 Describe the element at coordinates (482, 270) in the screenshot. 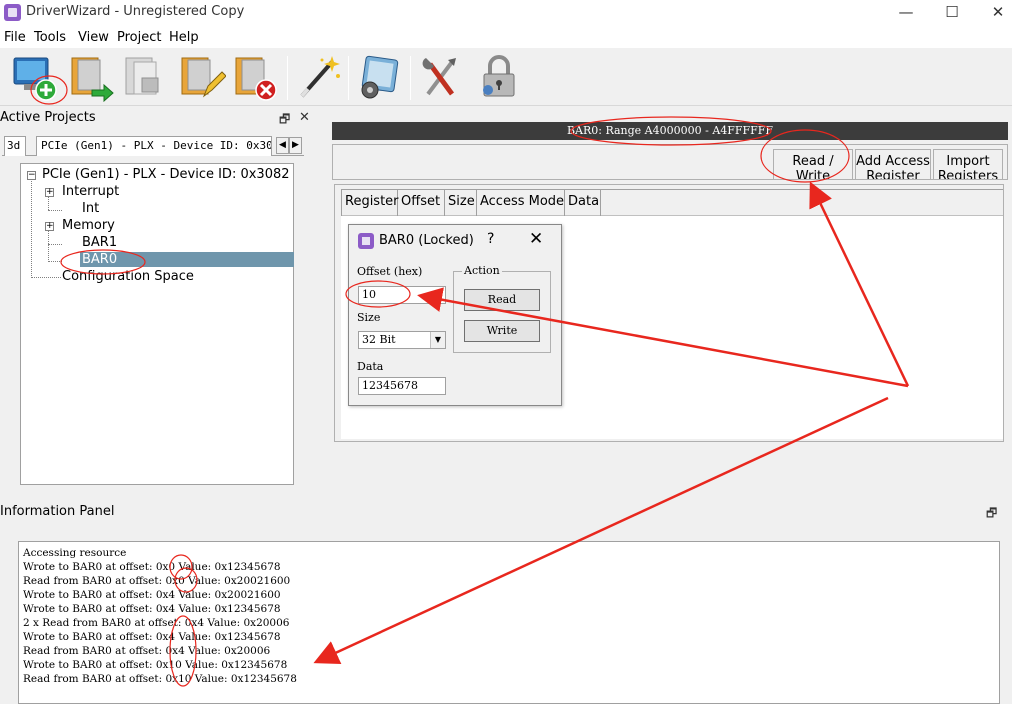

I see `action-group-label: Action` at that location.